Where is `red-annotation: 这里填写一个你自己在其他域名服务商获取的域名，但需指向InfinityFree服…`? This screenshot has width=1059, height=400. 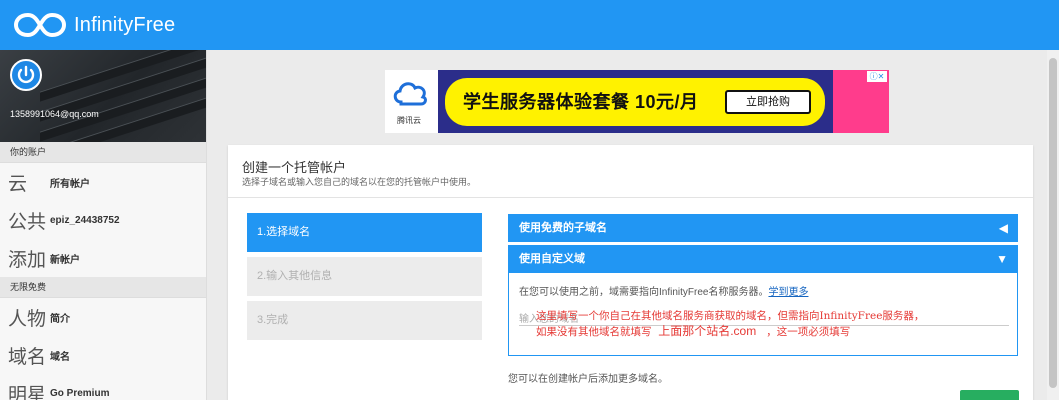 red-annotation: 这里填写一个你自己在其他域名服务商获取的域名，但需指向InfinityFree服… is located at coordinates (730, 324).